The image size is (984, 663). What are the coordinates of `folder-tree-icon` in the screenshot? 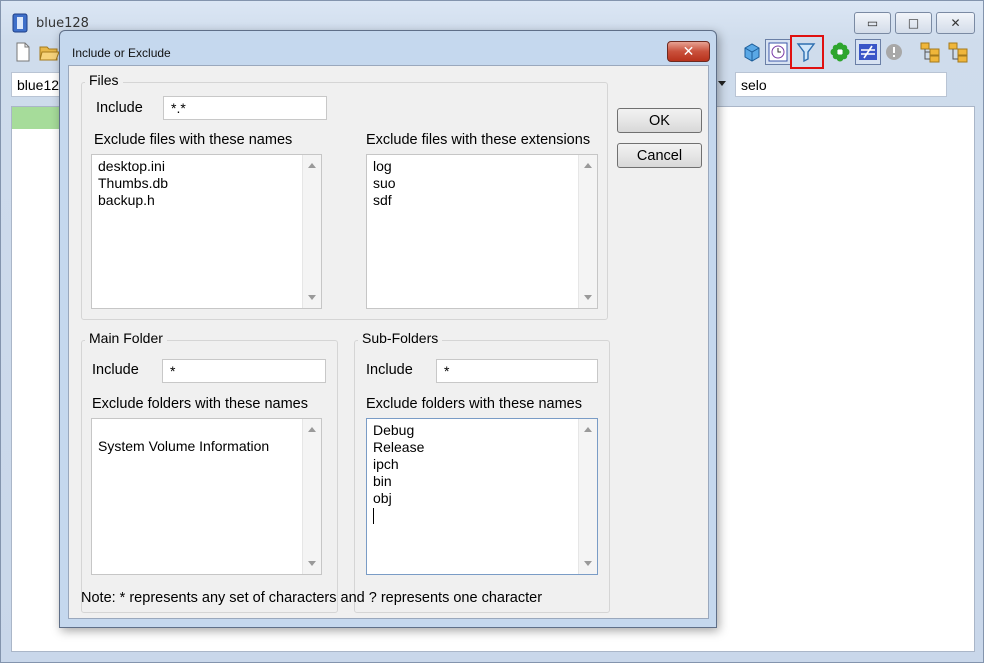 It's located at (930, 52).